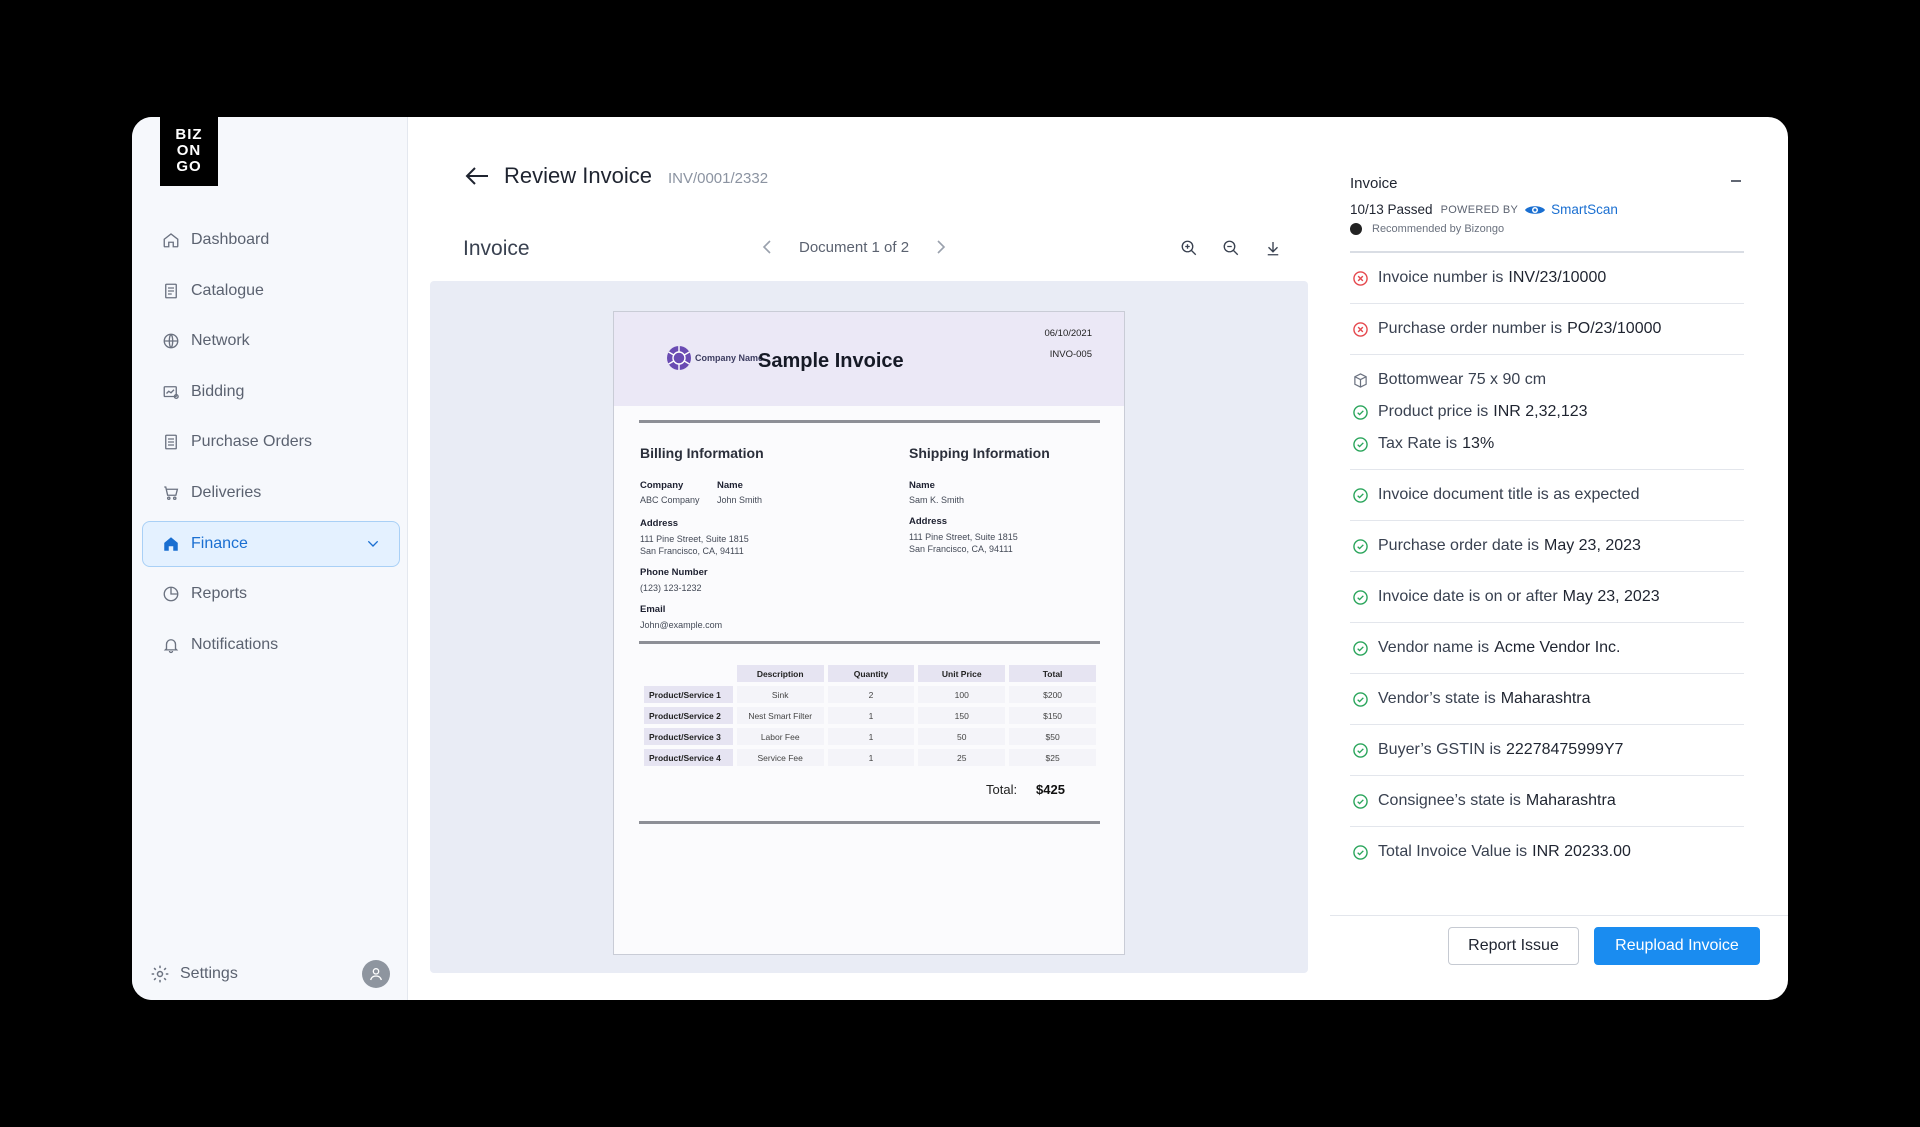 This screenshot has height=1127, width=1920. What do you see at coordinates (767, 247) in the screenshot?
I see `previous-document-icon` at bounding box center [767, 247].